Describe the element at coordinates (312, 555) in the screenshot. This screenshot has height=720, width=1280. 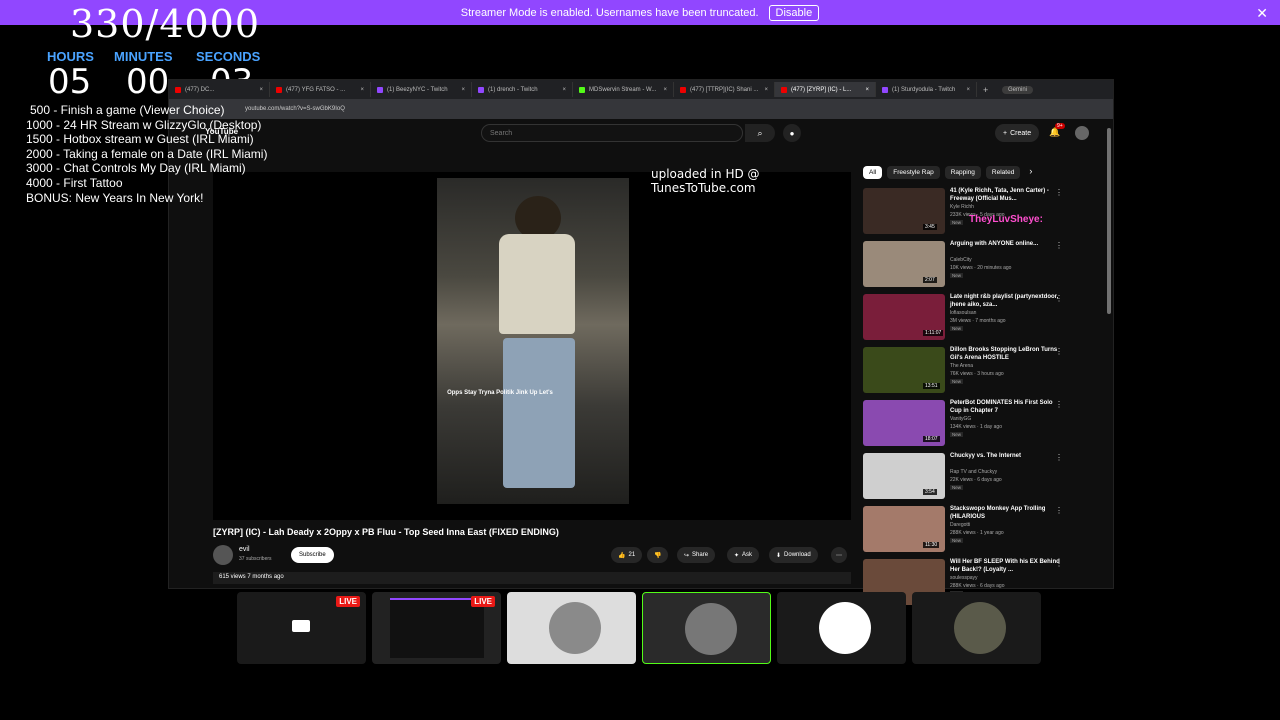
I see `subscribe-button: Subscribe` at that location.